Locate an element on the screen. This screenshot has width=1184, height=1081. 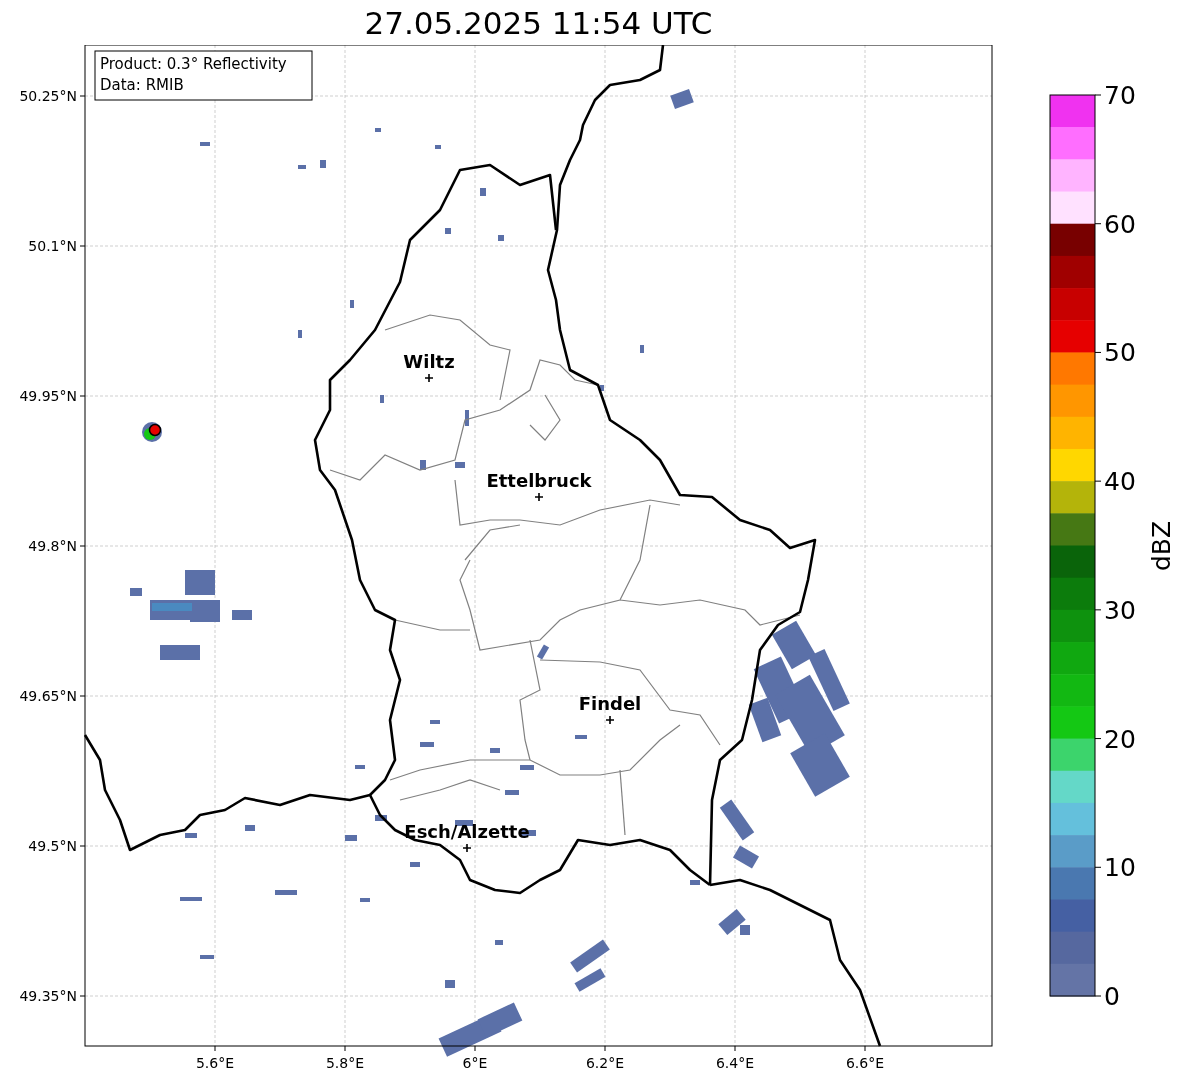
axis-tick-label: 6.2°E is located at coordinates (605, 1063).